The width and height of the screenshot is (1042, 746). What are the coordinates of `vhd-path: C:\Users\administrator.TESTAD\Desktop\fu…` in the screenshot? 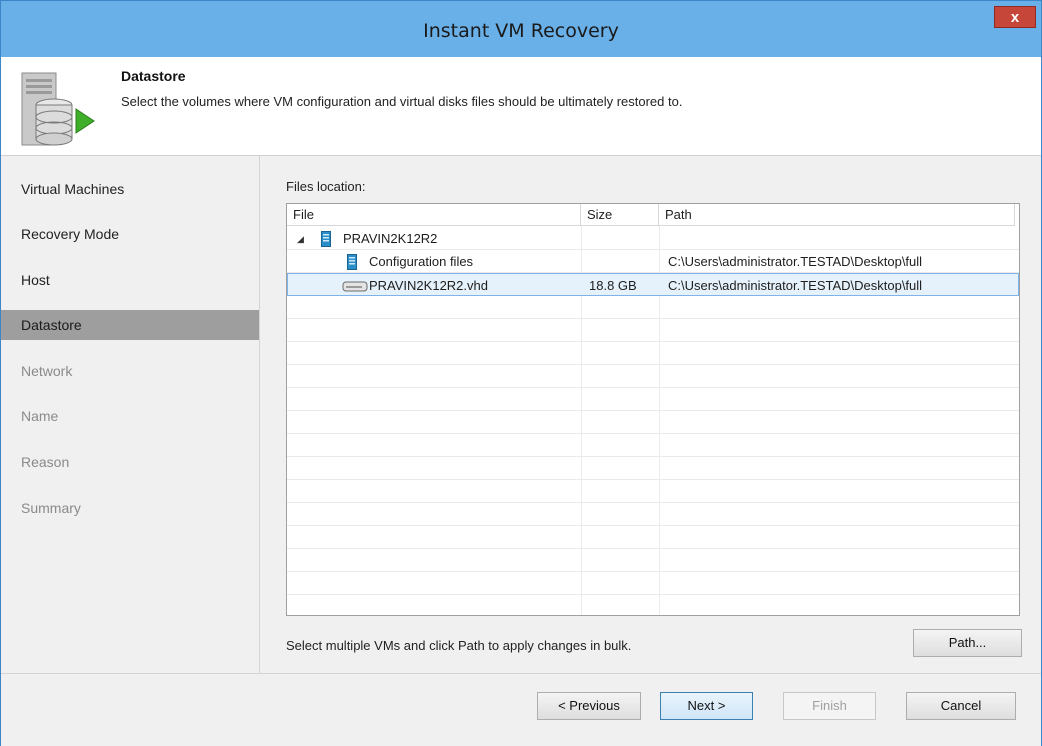 It's located at (795, 285).